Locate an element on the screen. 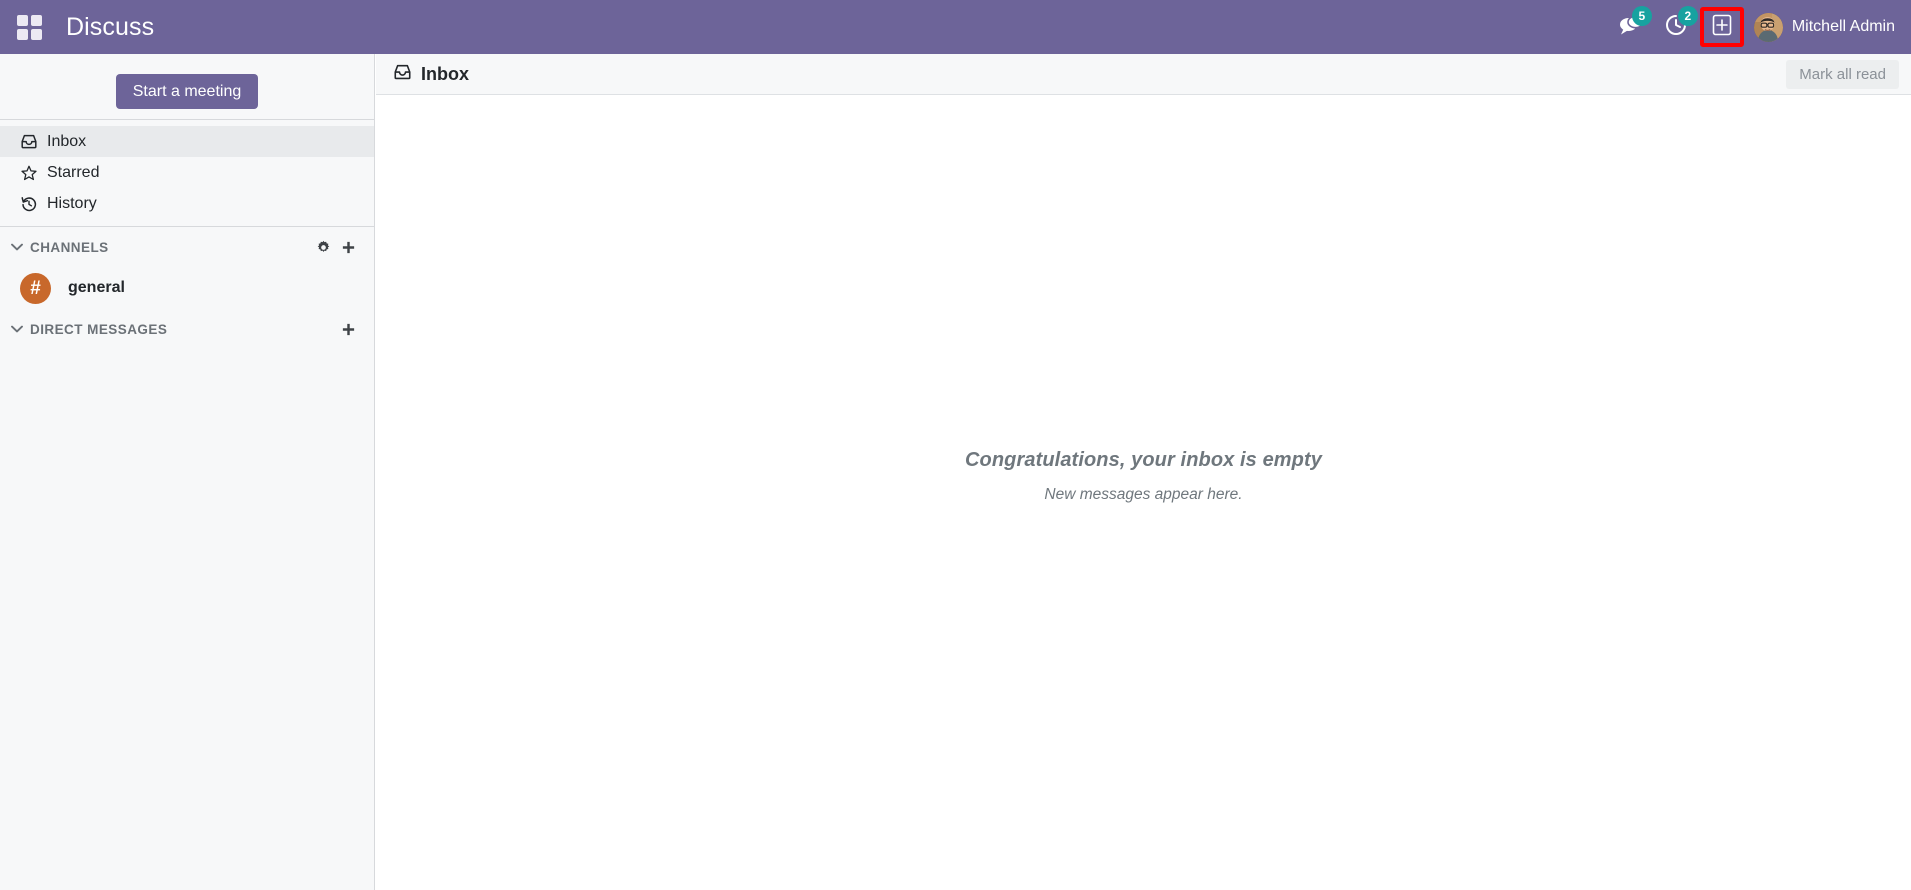  sidebar-item-starred: Starred is located at coordinates (187, 172).